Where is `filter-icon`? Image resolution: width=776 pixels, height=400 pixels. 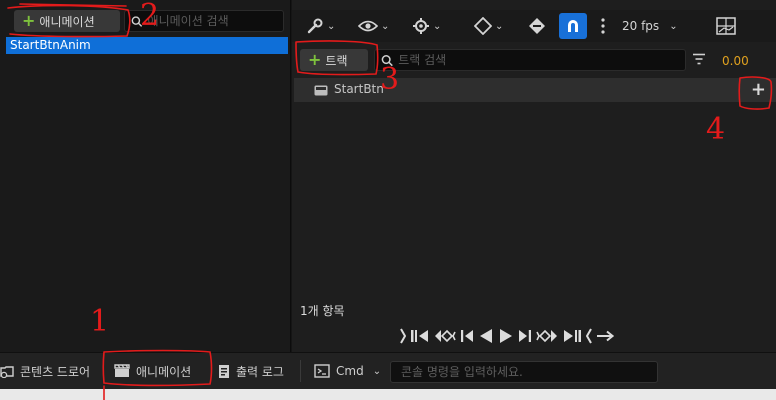
filter-icon is located at coordinates (699, 59).